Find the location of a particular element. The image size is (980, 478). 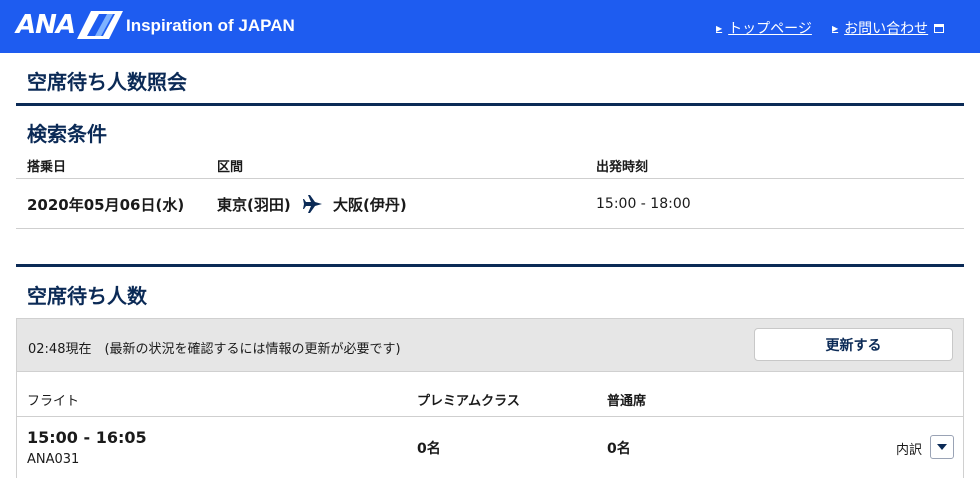

status-text: 02:48現在 (最新の状況を確認するには情報の更新が必要です) is located at coordinates (214, 349).